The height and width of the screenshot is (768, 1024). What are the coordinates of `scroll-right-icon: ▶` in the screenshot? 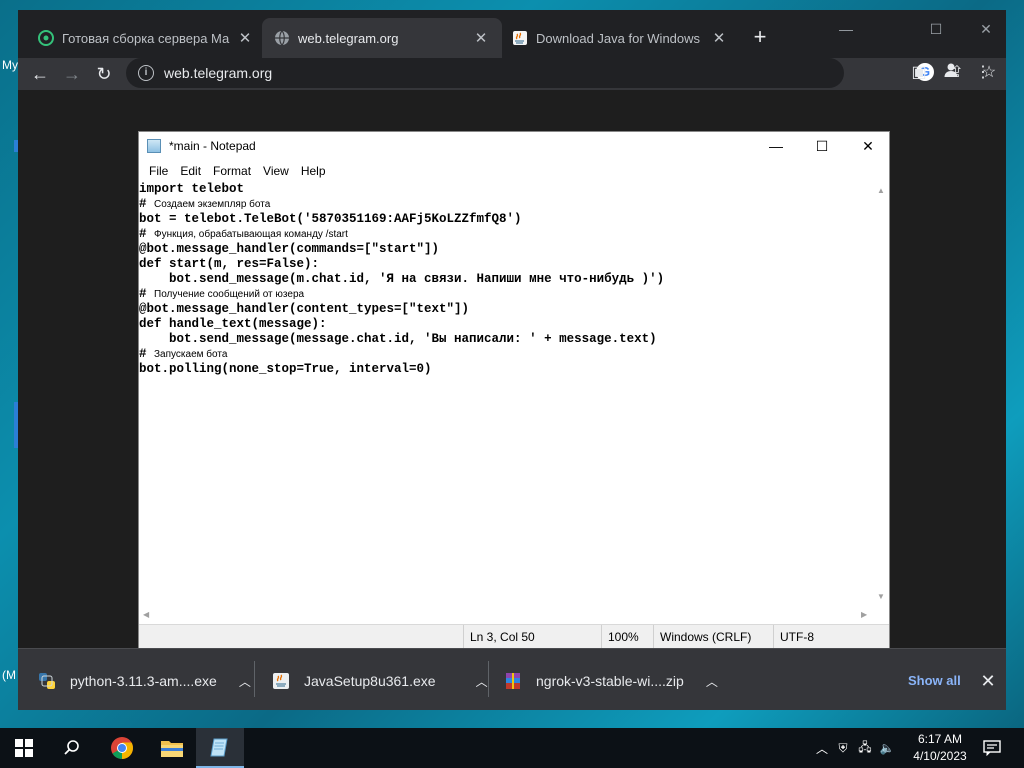 It's located at (864, 614).